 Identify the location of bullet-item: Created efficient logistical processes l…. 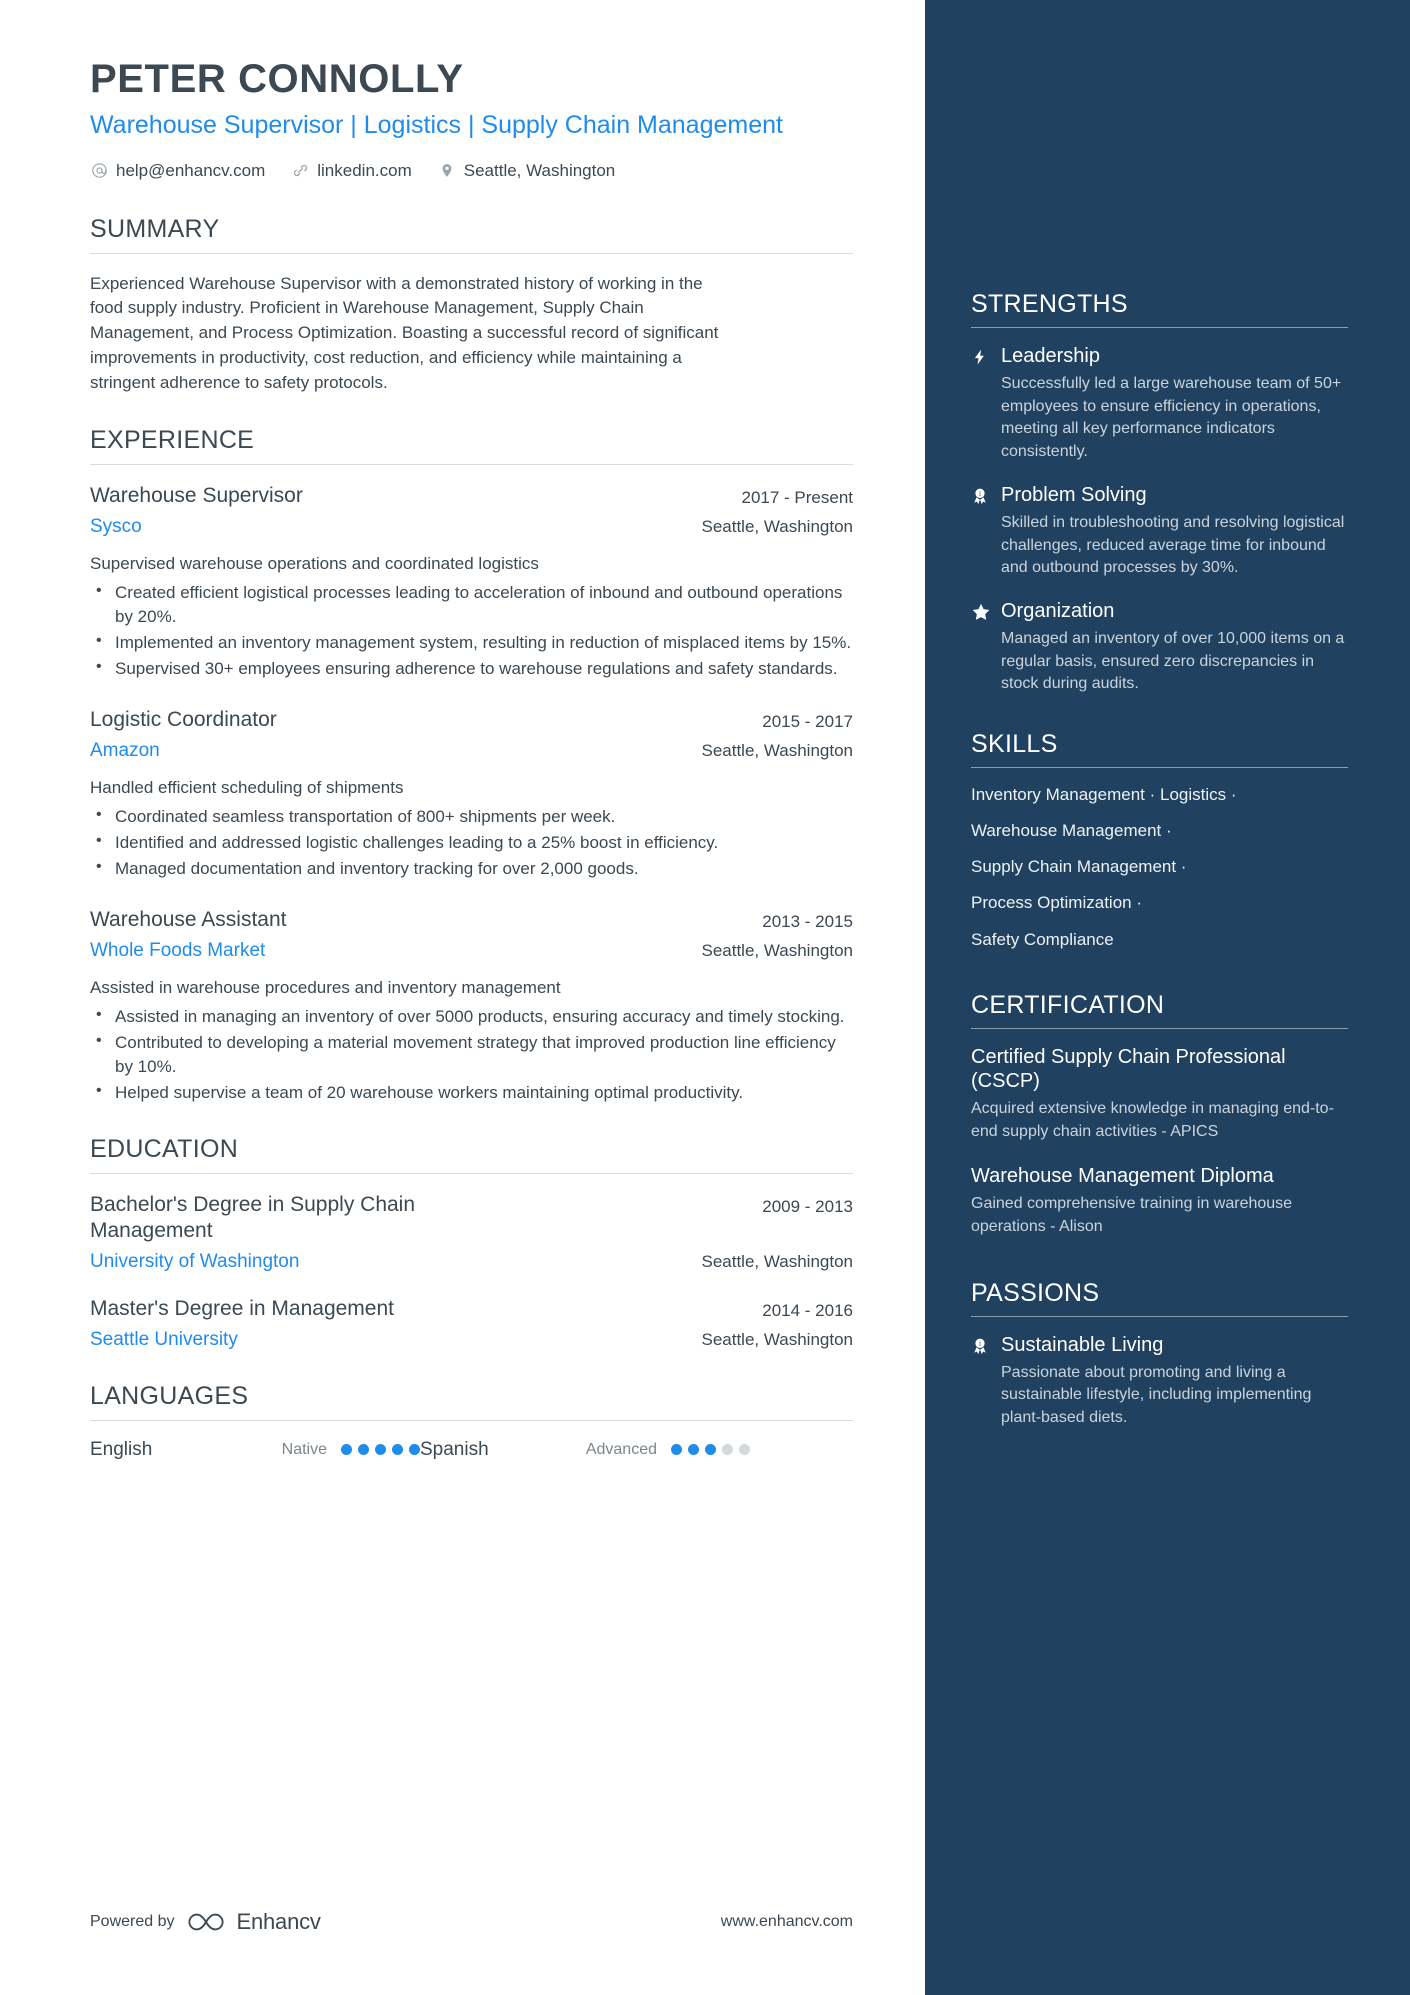
(471, 604).